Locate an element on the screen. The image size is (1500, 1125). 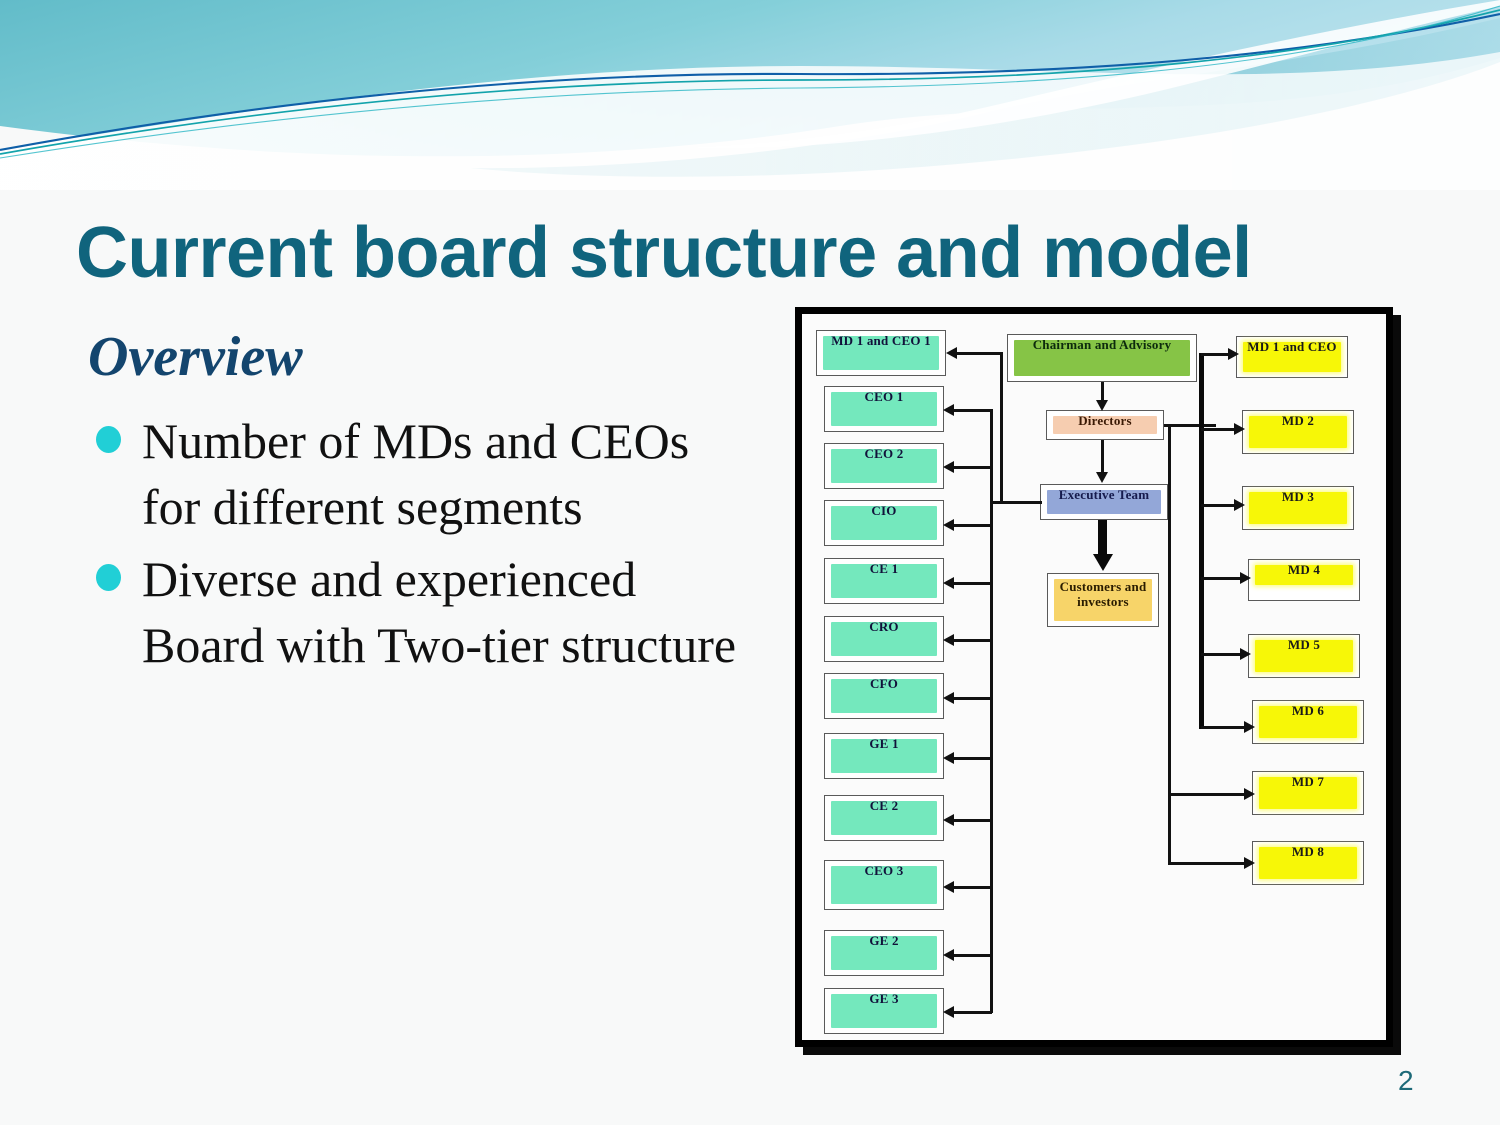
org-node-ce2: CE 2 is located at coordinates (884, 818).